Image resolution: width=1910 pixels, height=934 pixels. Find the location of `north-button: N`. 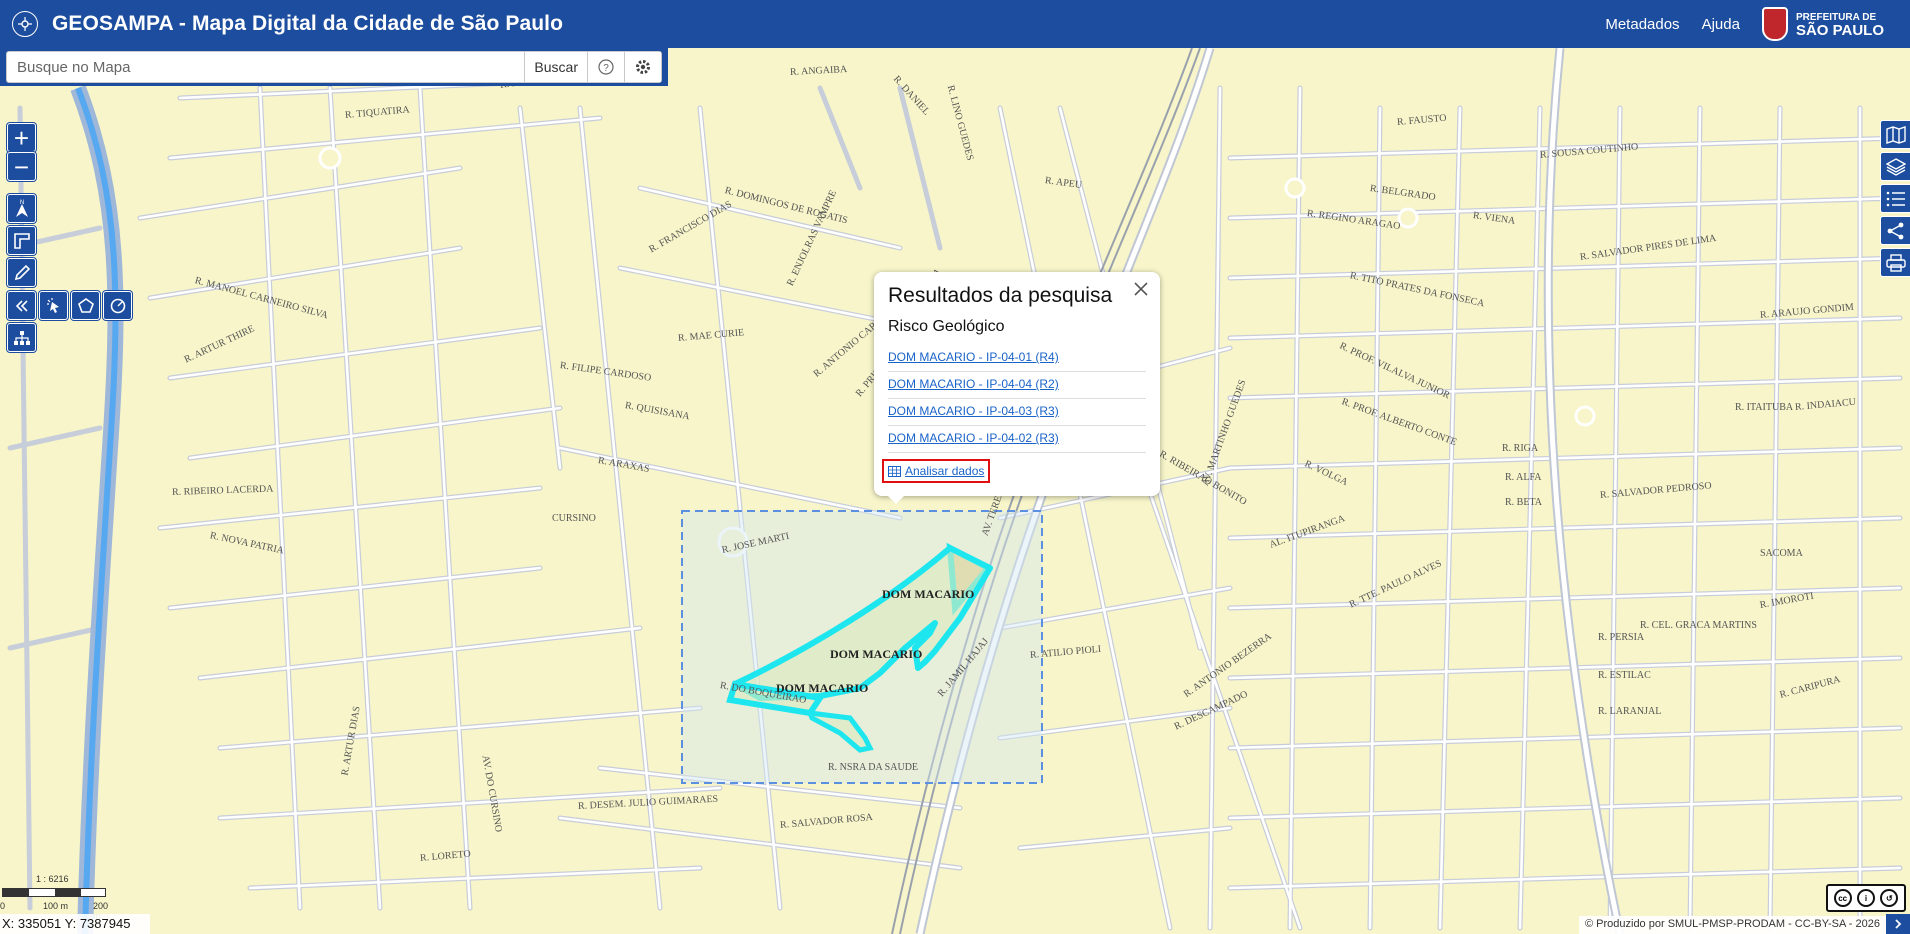

north-button: N is located at coordinates (21, 208).